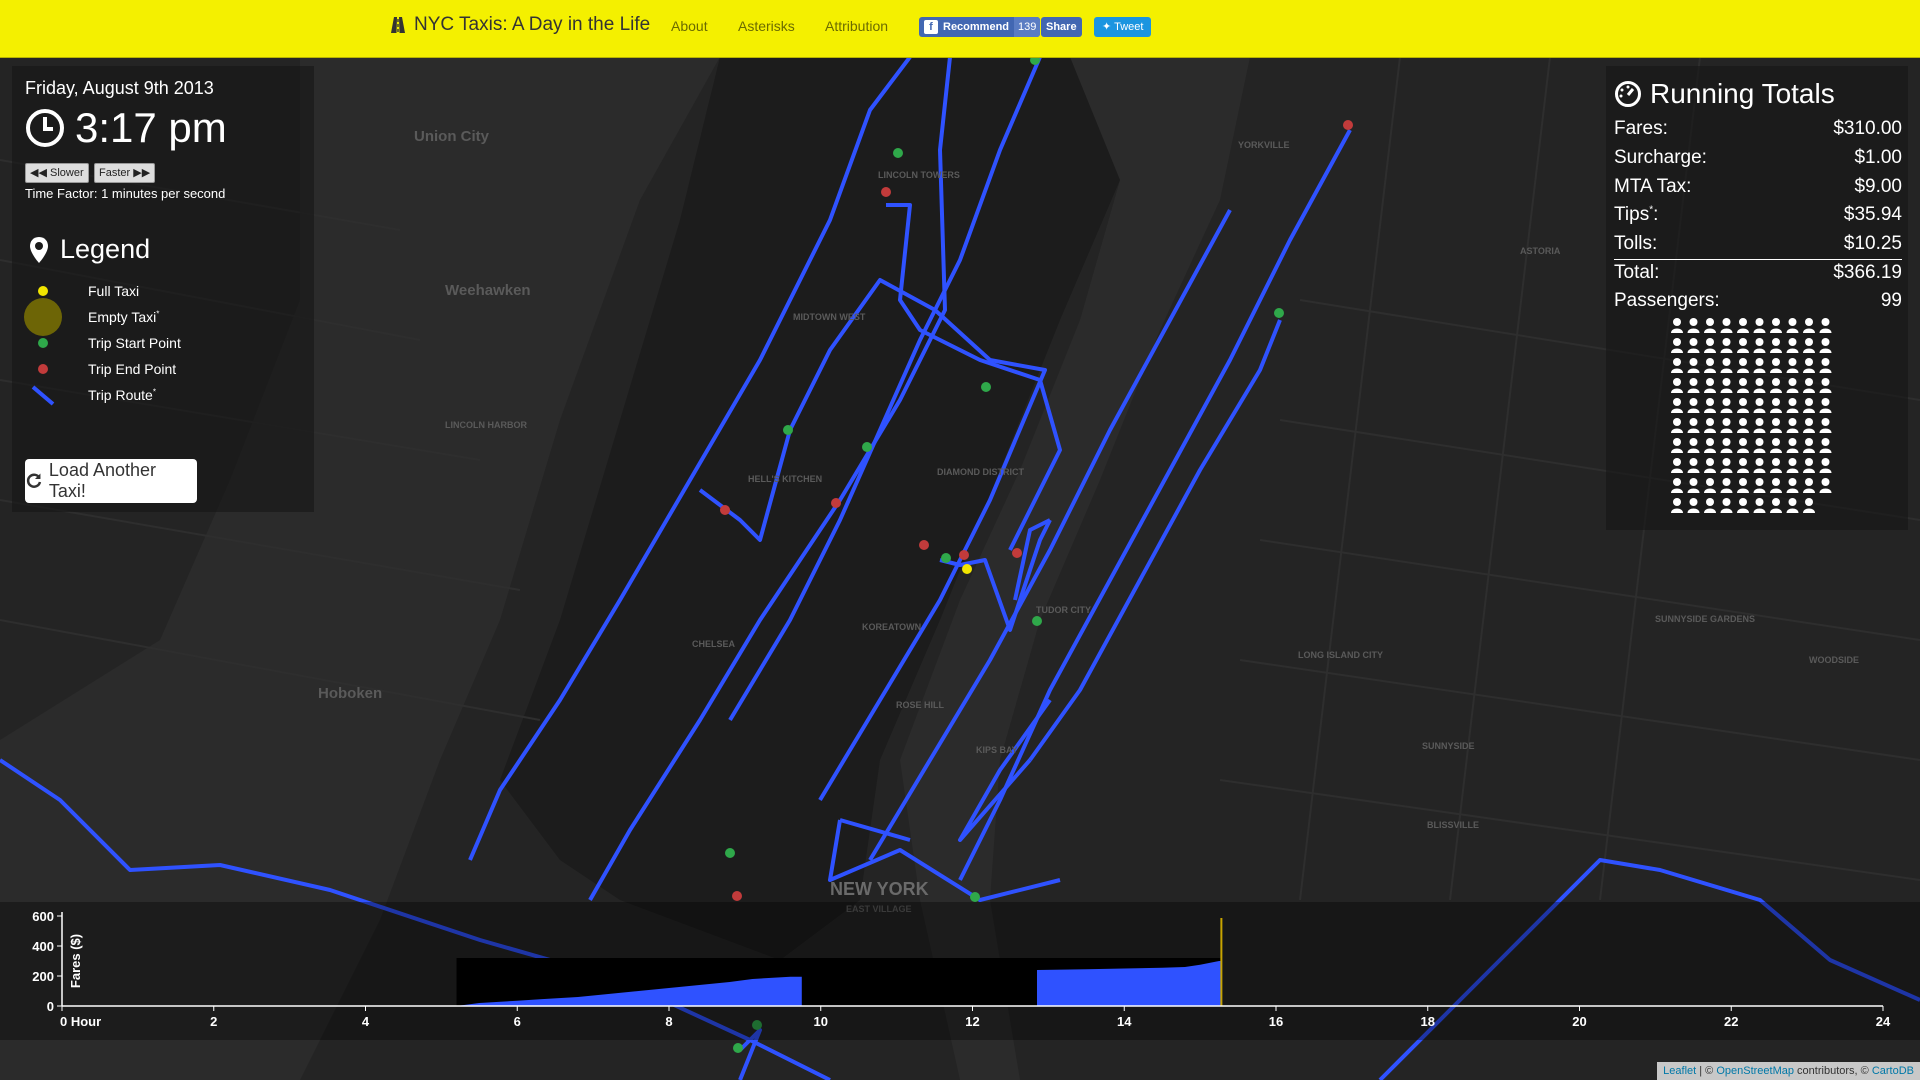 The height and width of the screenshot is (1080, 1920). I want to click on clock-row: 3:17 pm, so click(126, 128).